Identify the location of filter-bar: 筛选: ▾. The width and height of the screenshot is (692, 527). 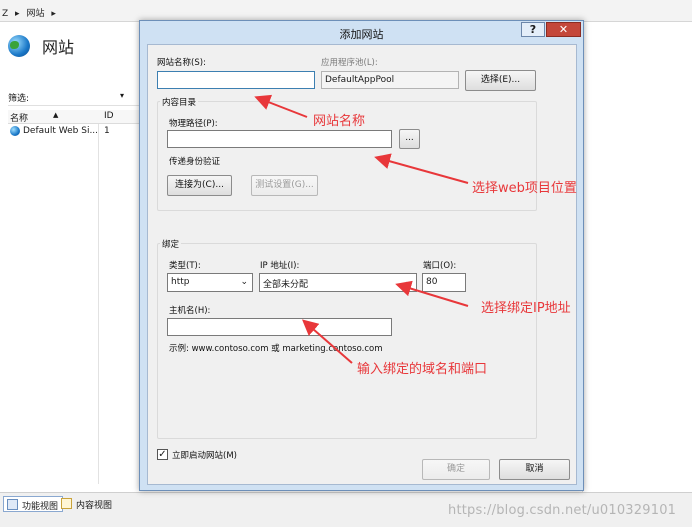
(74, 97).